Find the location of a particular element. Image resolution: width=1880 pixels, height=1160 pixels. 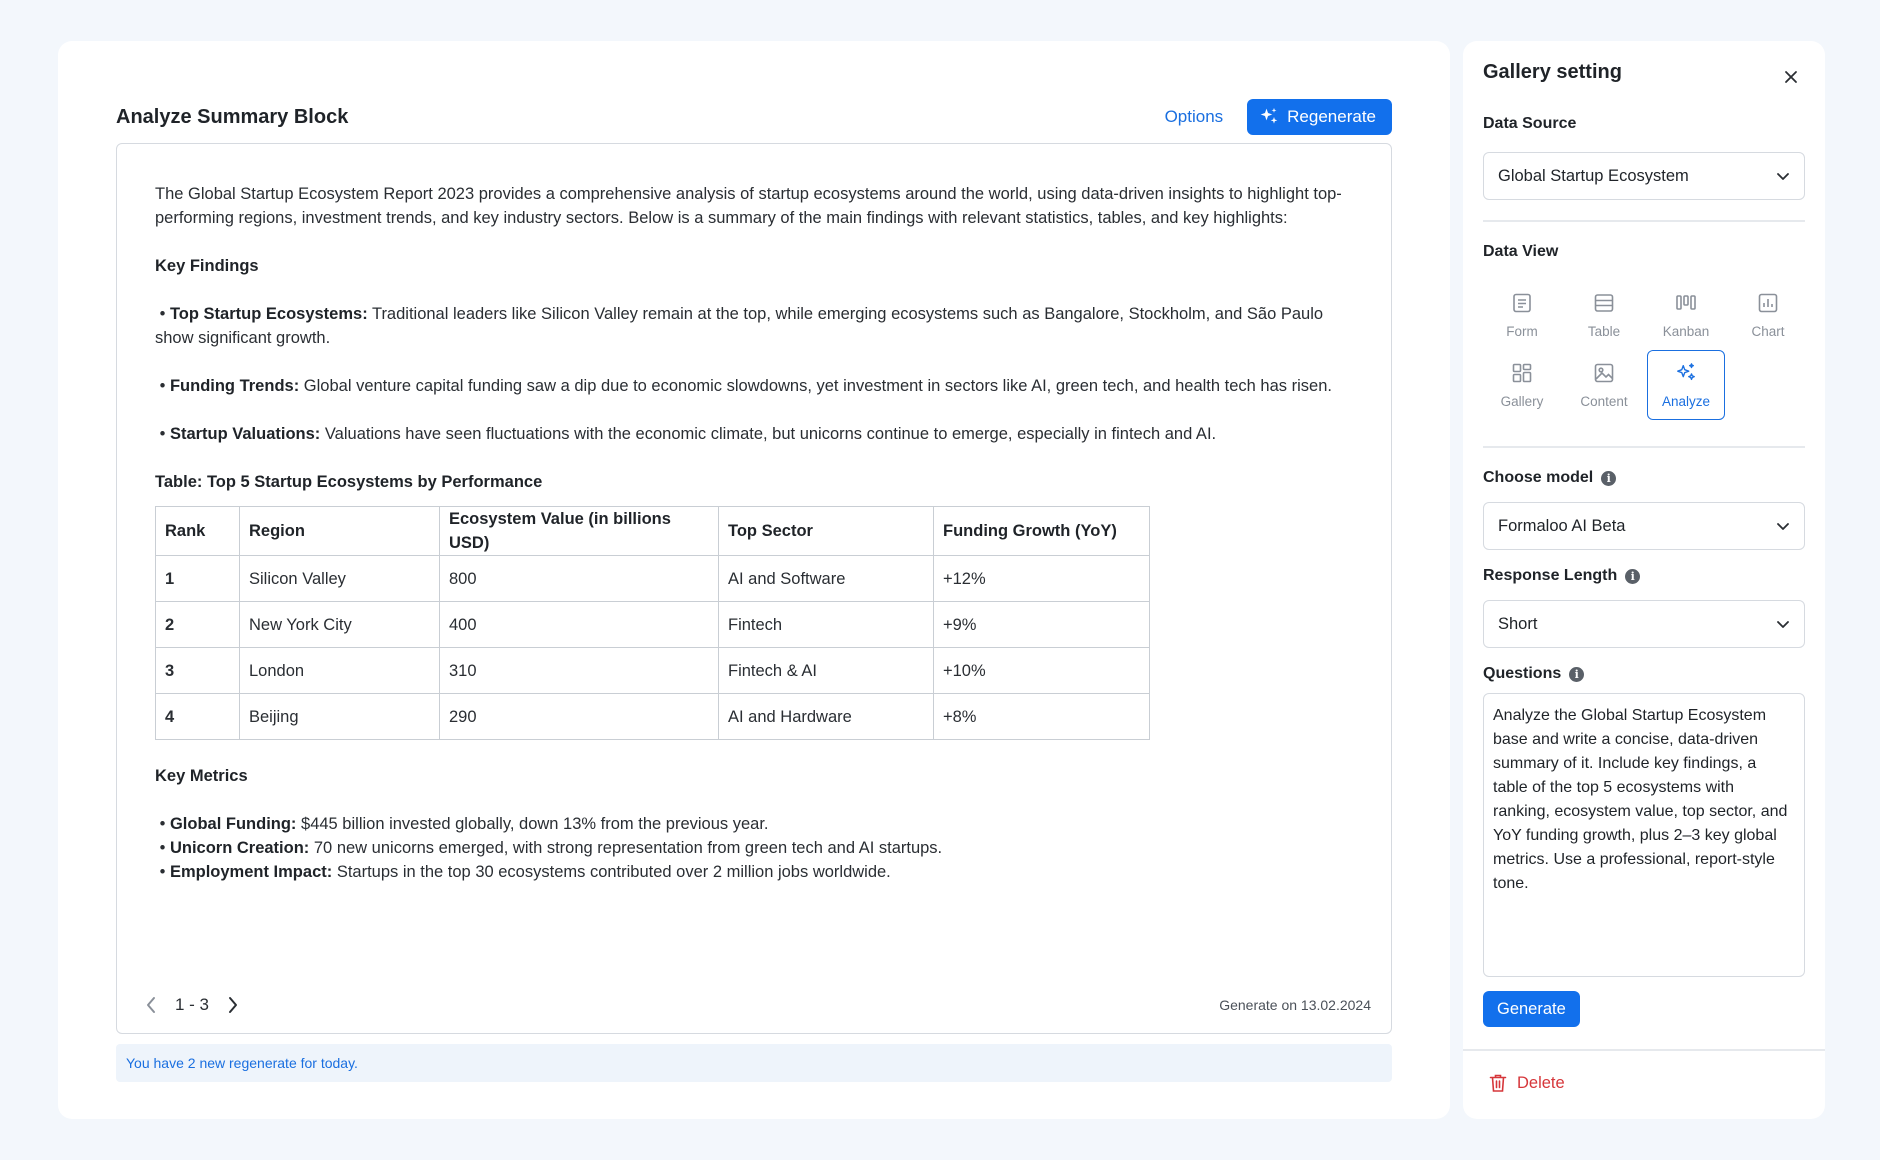

column-header: Region is located at coordinates (339, 531).